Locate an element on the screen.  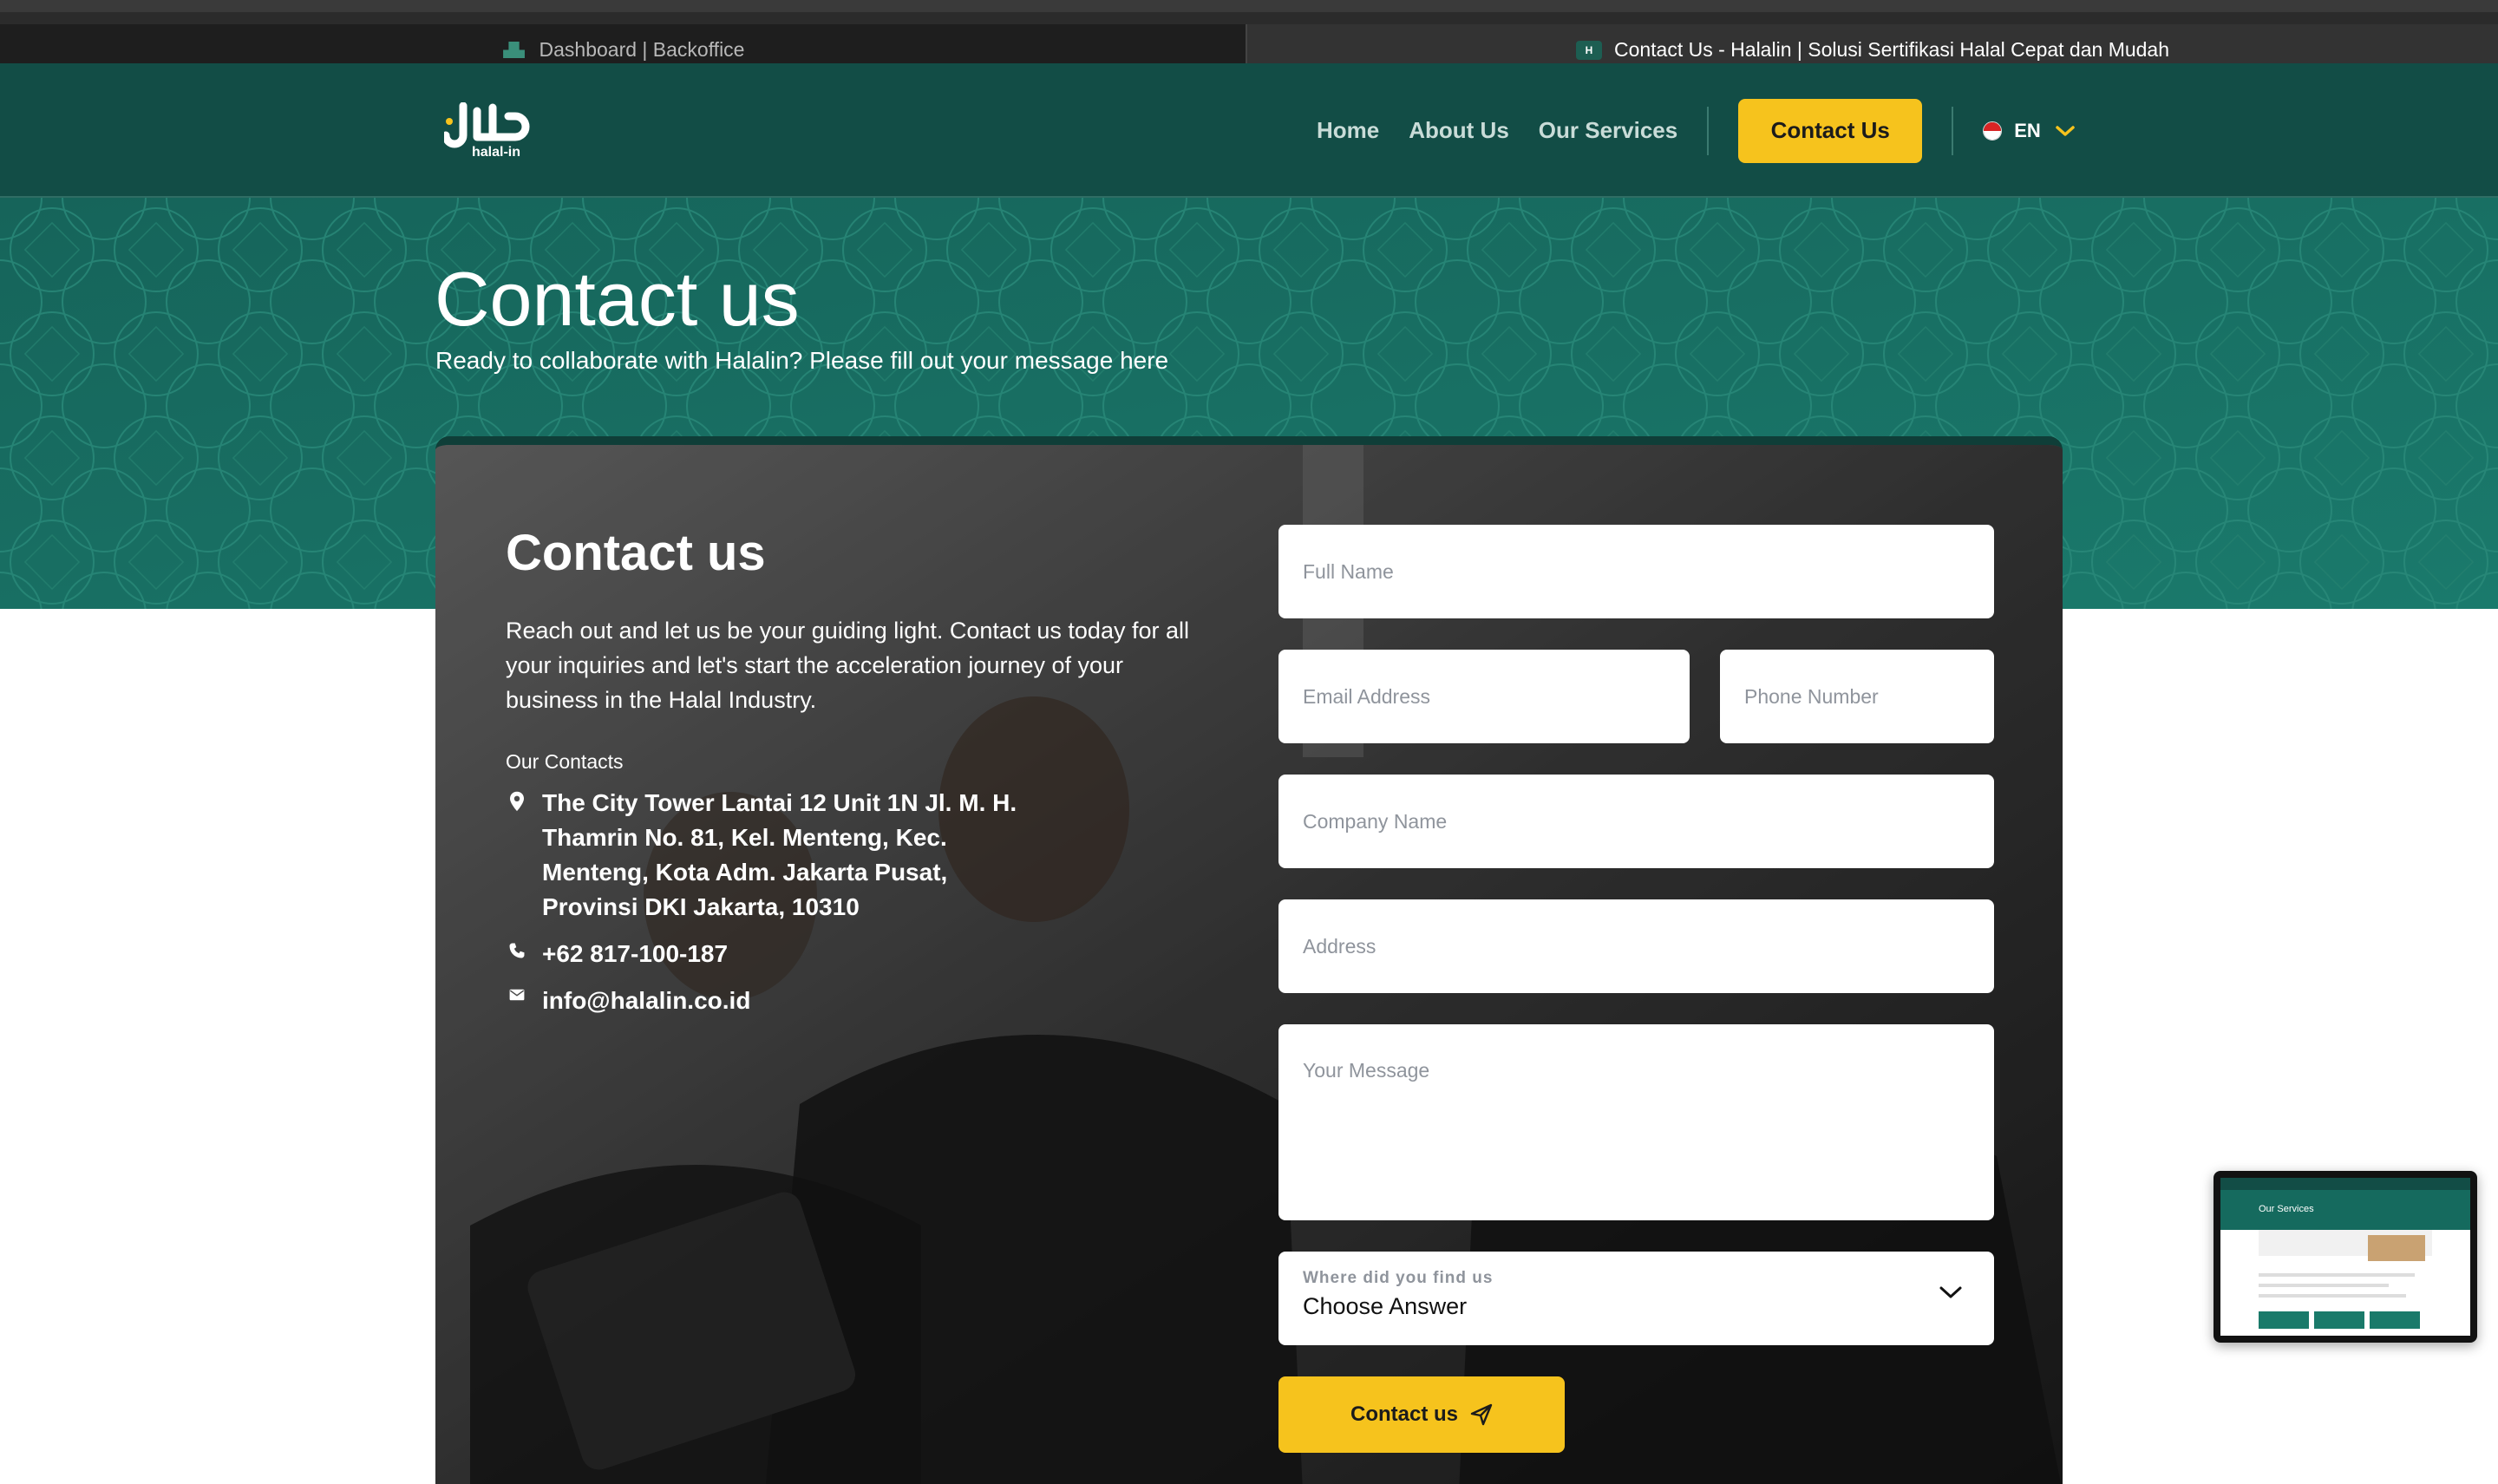
email-phone-row is located at coordinates (1636, 713).